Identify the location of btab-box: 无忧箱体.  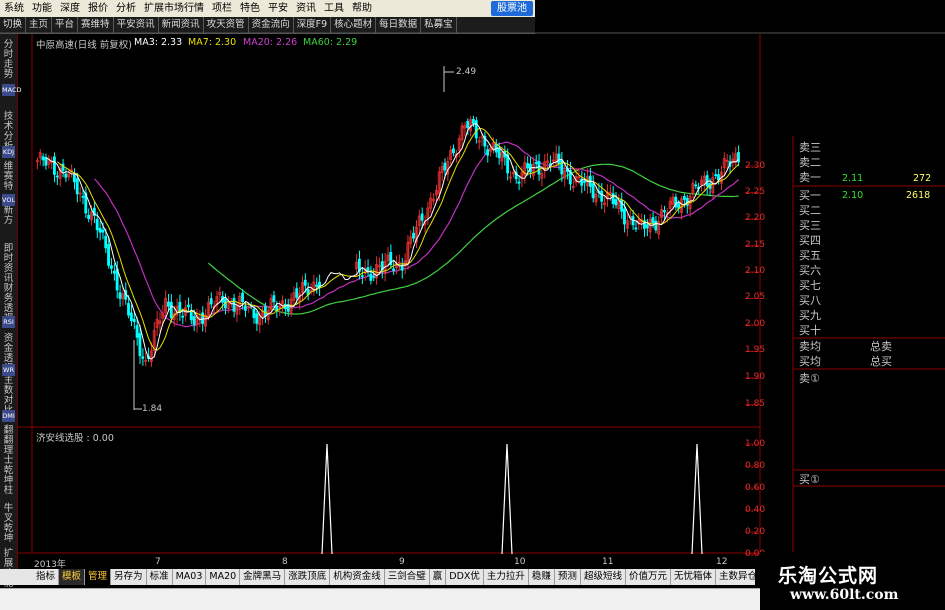
(693, 577).